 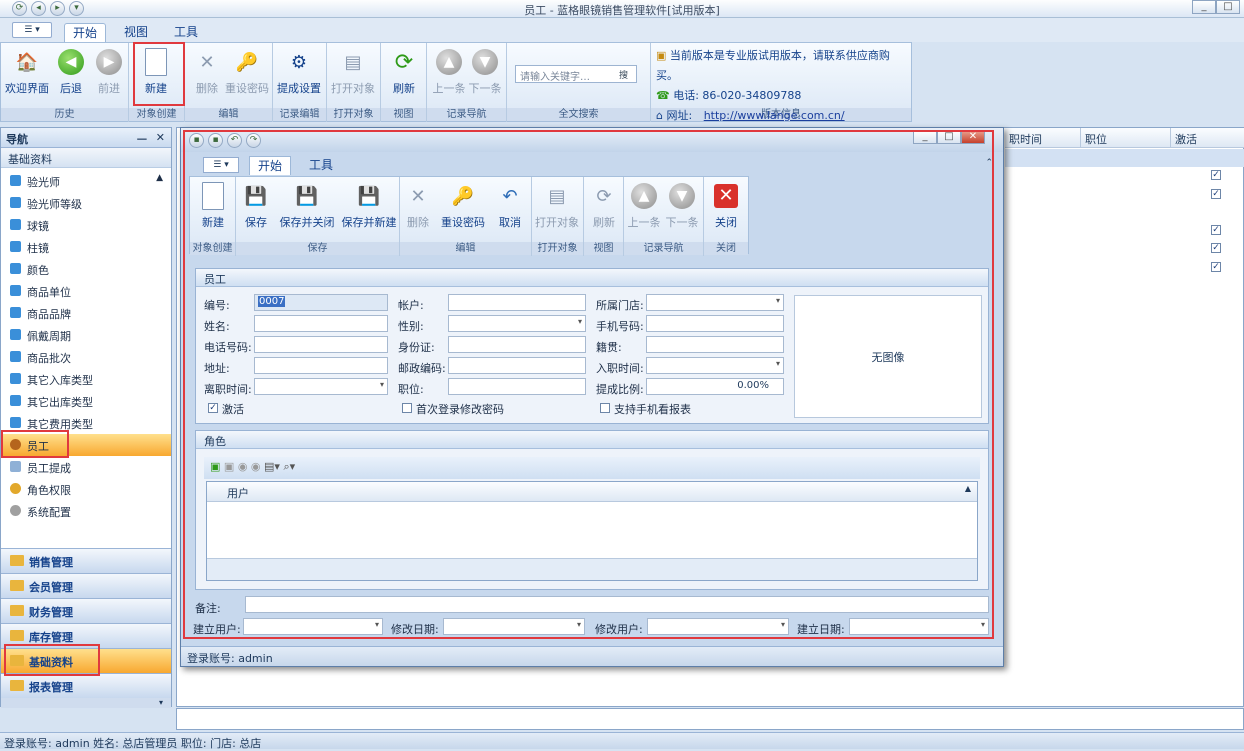 What do you see at coordinates (1124, 158) in the screenshot?
I see `group-row` at bounding box center [1124, 158].